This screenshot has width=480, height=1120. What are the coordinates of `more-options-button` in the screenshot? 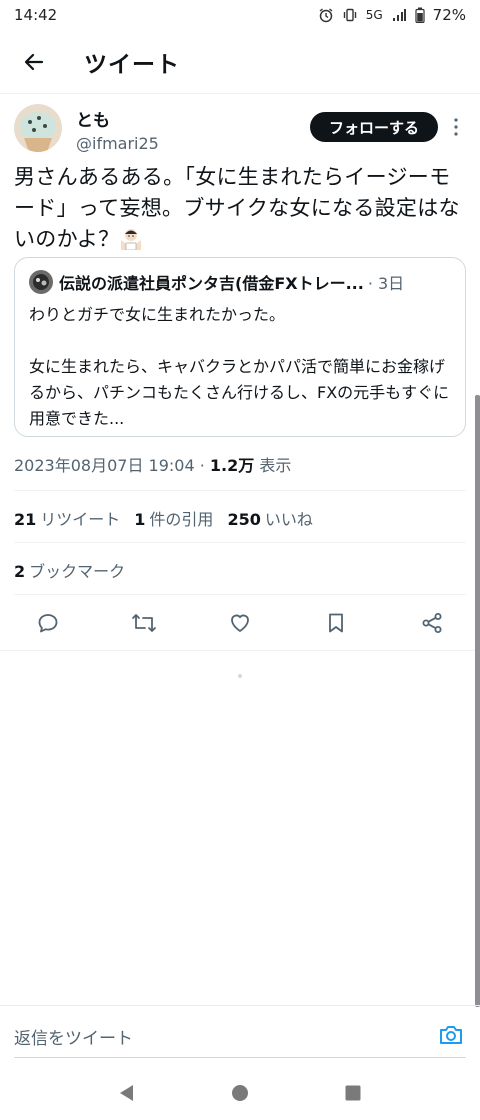 It's located at (456, 127).